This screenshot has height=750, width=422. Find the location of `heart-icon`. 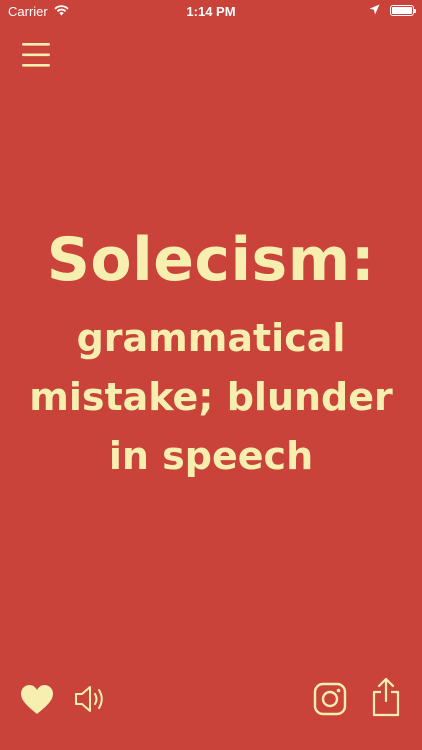

heart-icon is located at coordinates (37, 699).